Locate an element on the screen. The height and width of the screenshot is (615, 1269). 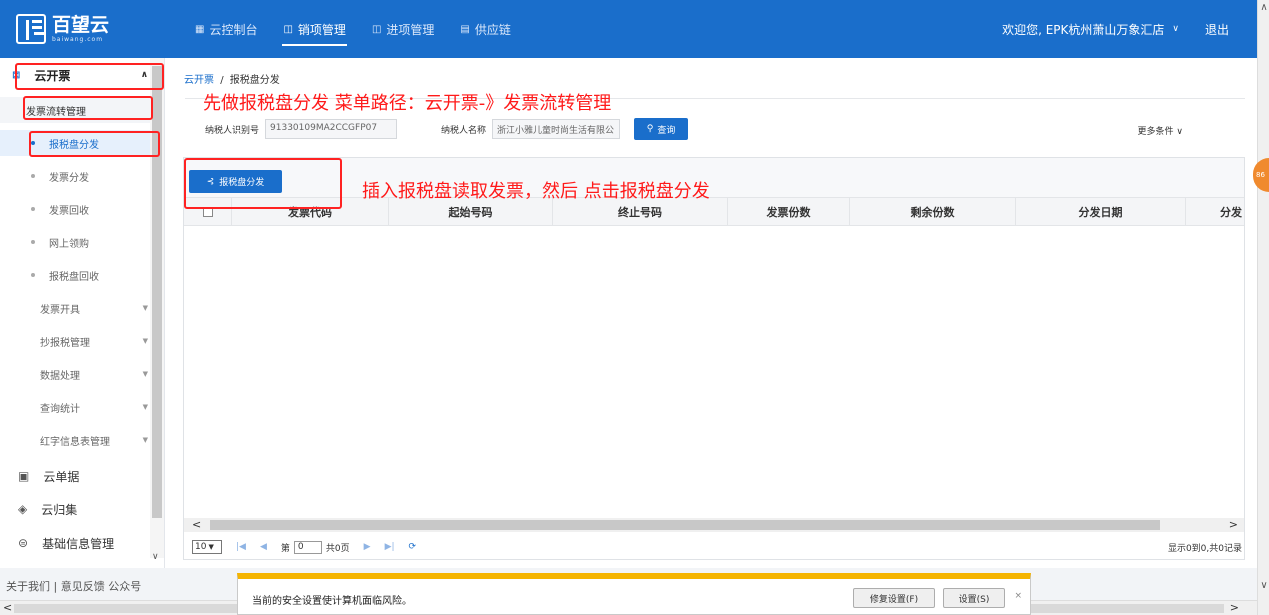
refresh-icon: ⟳ is located at coordinates (413, 547).